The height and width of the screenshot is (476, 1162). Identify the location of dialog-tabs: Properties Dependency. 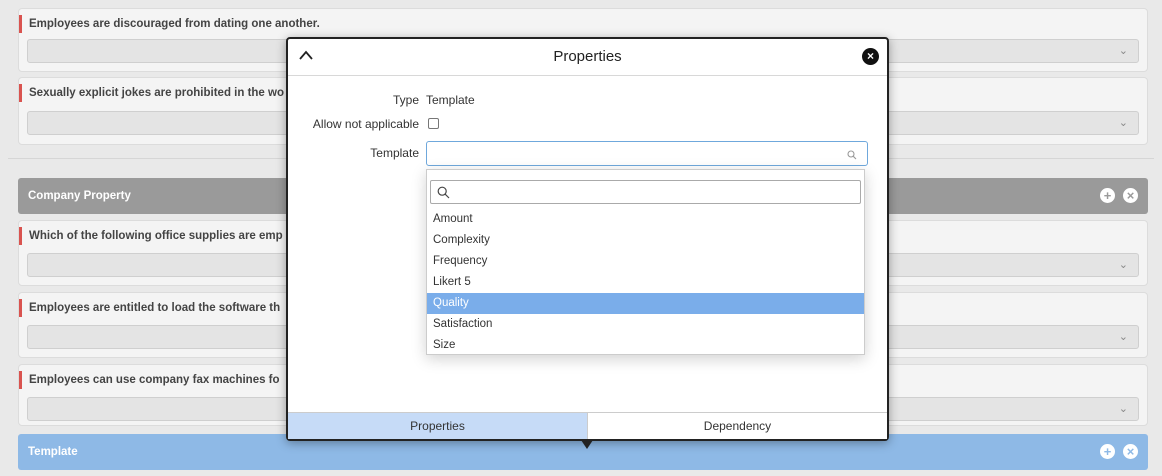
(587, 425).